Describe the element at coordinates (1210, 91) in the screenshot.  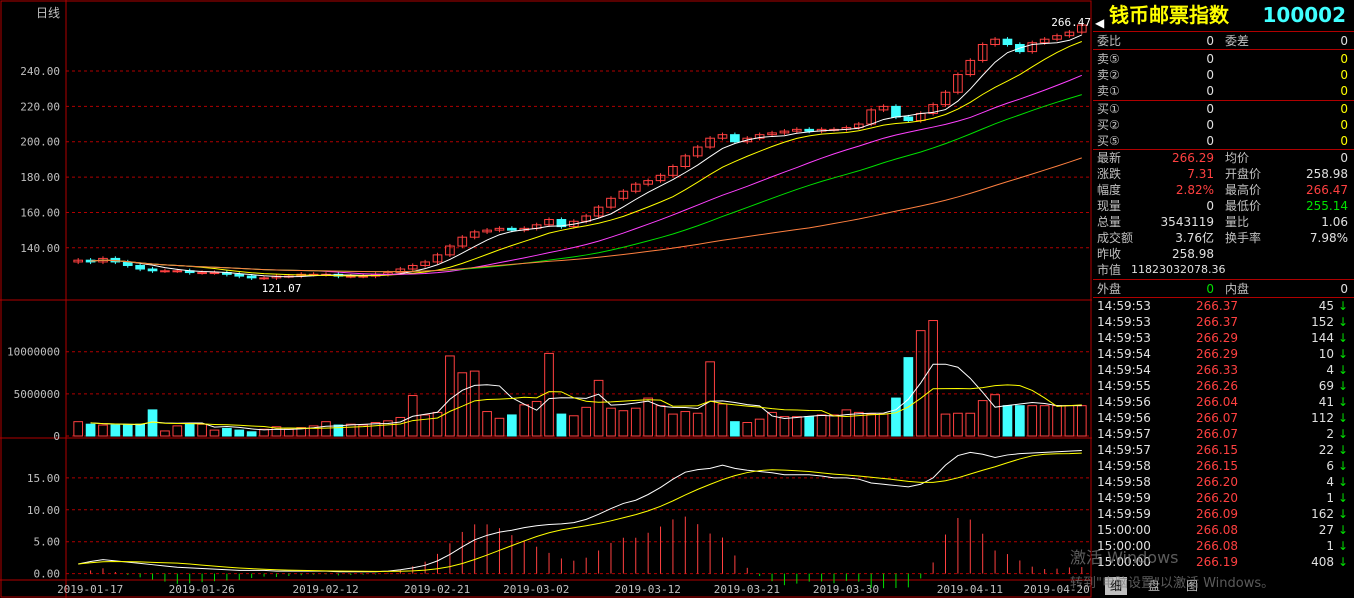
I see `ask-price: 0` at that location.